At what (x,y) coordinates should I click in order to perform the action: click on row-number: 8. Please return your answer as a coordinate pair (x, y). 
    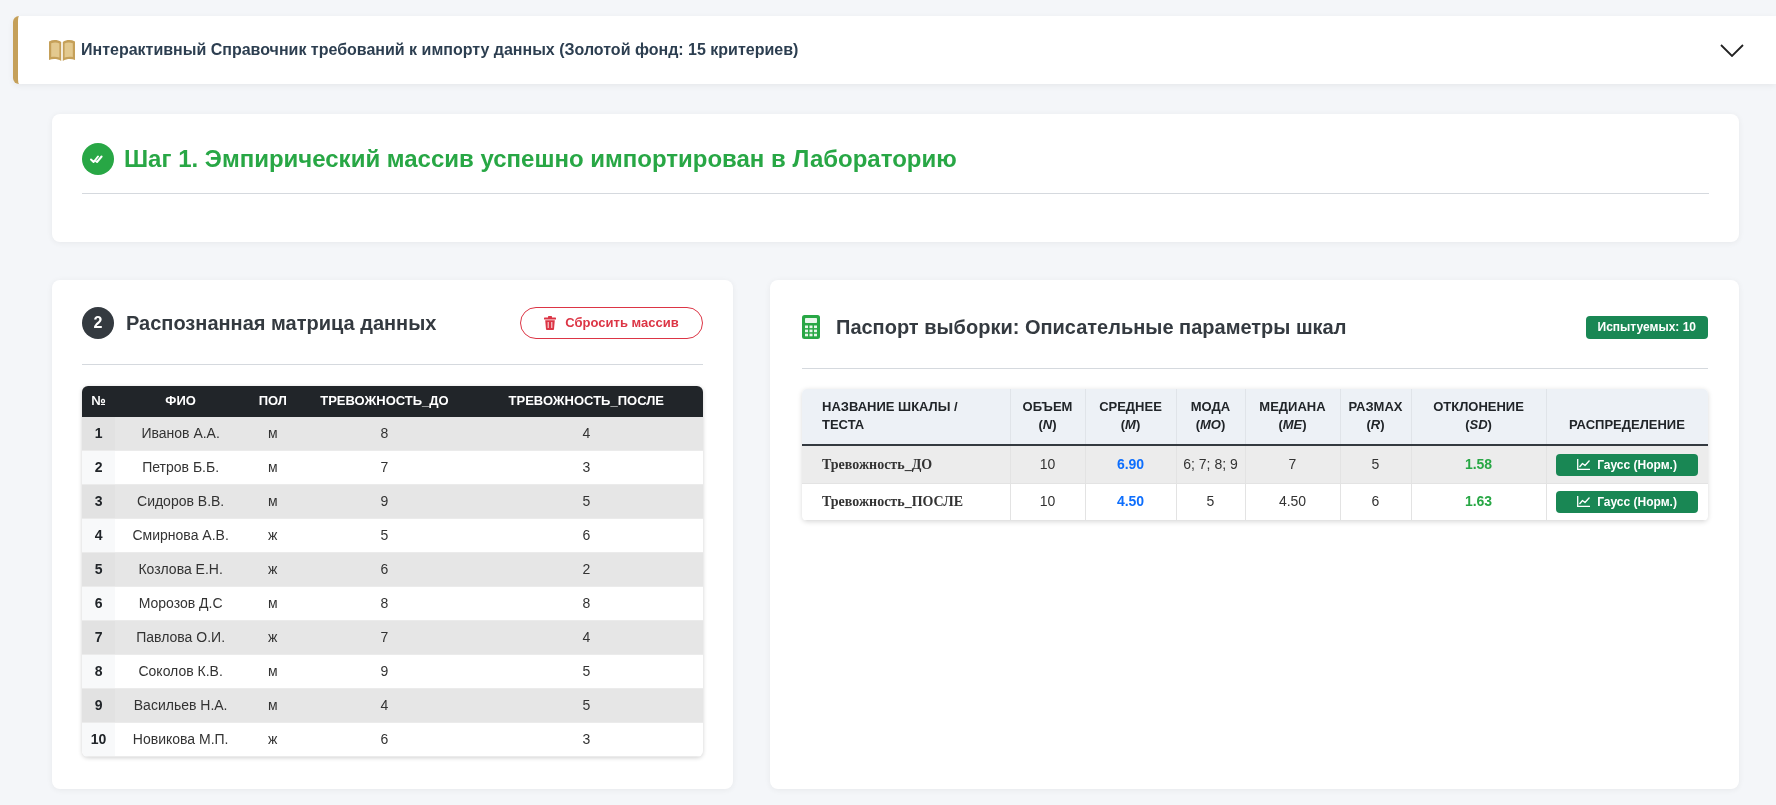
    Looking at the image, I should click on (99, 671).